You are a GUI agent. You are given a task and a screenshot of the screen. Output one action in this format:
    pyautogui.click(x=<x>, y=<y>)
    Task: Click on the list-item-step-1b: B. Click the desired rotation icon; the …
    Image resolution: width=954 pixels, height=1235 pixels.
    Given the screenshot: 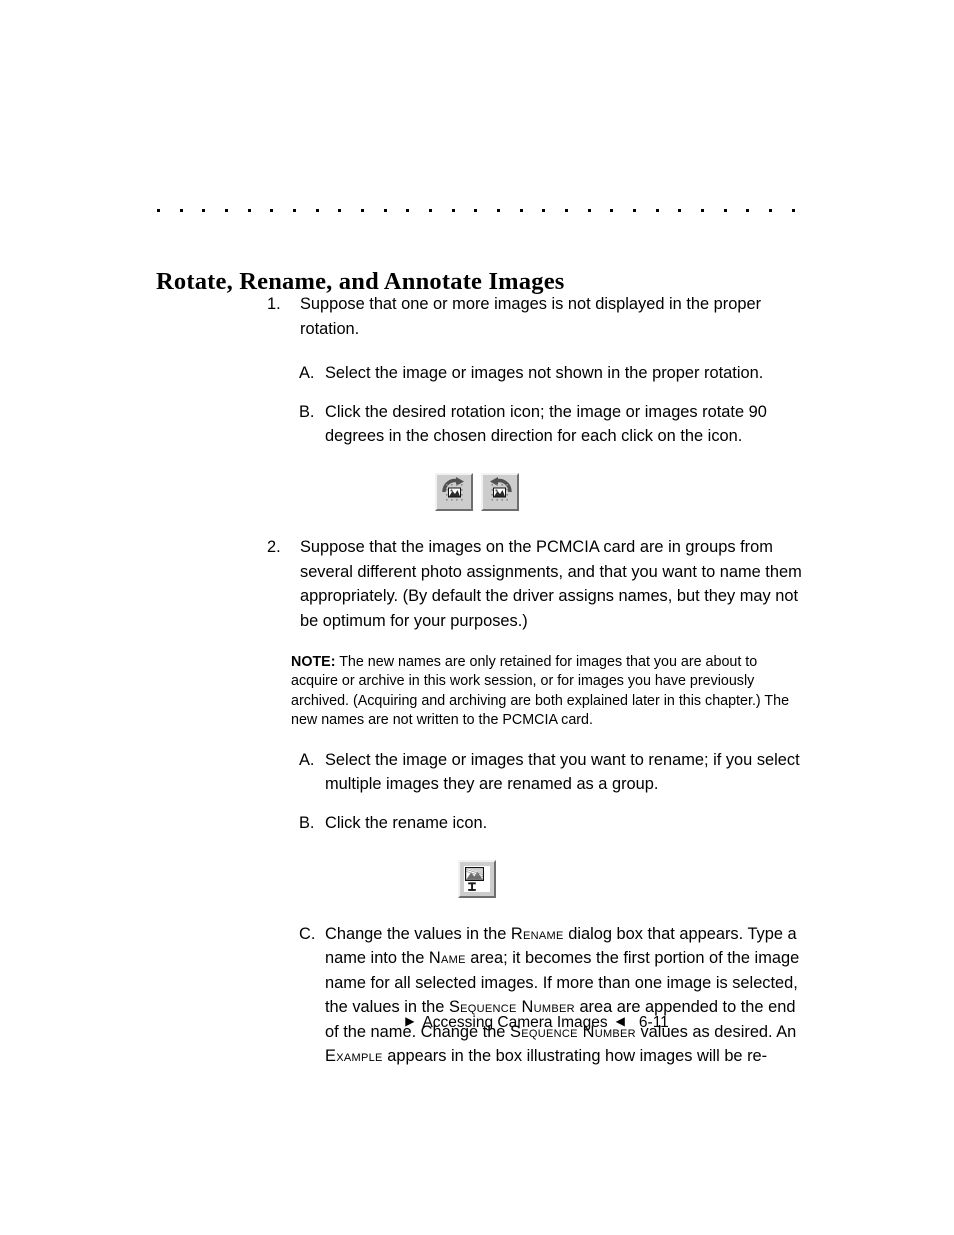 What is the action you would take?
    pyautogui.click(x=477, y=424)
    